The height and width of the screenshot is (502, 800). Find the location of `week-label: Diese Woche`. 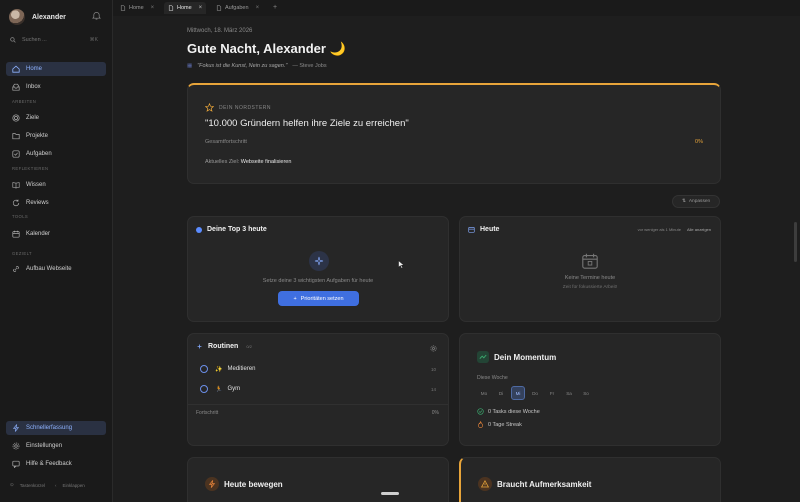

week-label: Diese Woche is located at coordinates (492, 378).